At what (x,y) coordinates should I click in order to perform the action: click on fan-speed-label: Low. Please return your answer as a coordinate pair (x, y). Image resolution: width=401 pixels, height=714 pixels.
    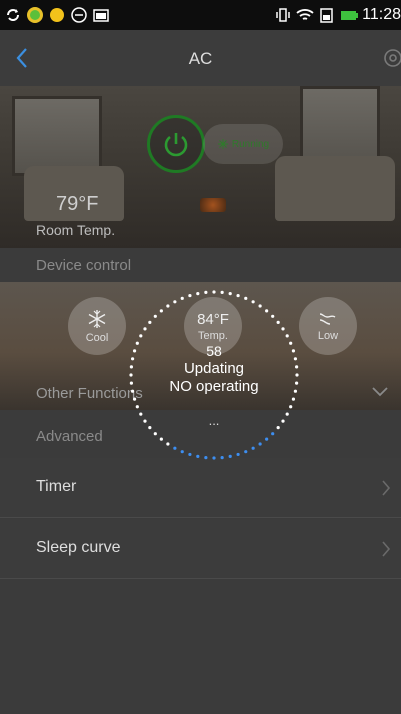
    Looking at the image, I should click on (328, 336).